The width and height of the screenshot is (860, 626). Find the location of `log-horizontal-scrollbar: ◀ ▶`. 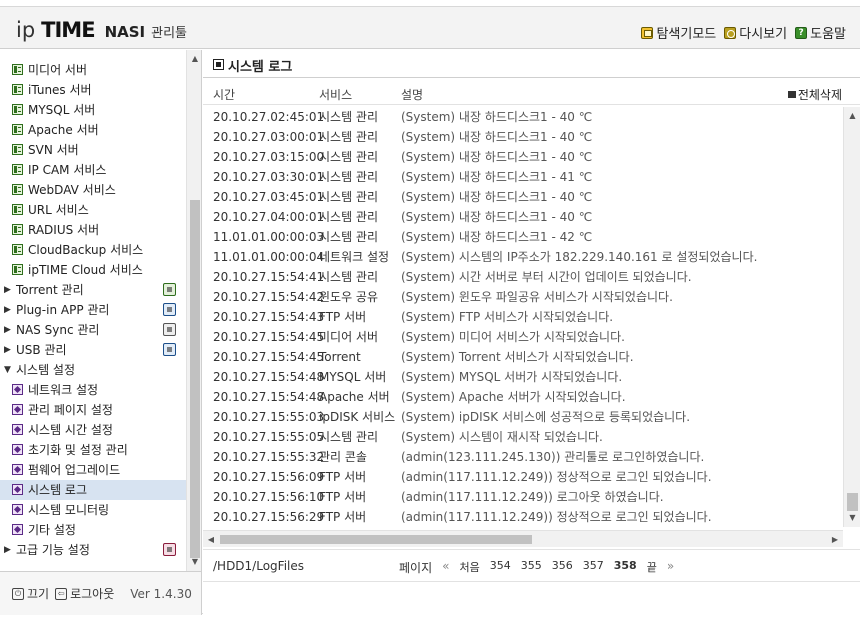

log-horizontal-scrollbar: ◀ ▶ is located at coordinates (523, 538).